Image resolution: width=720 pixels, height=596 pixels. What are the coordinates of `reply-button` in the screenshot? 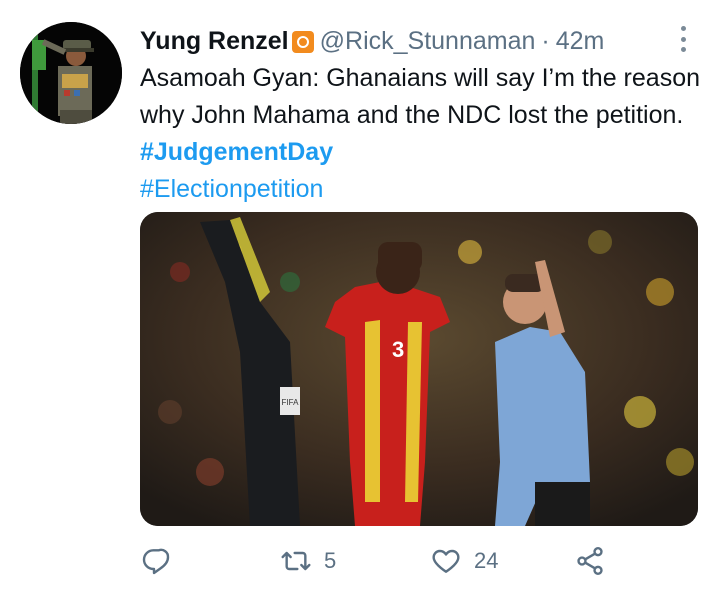 It's located at (156, 561).